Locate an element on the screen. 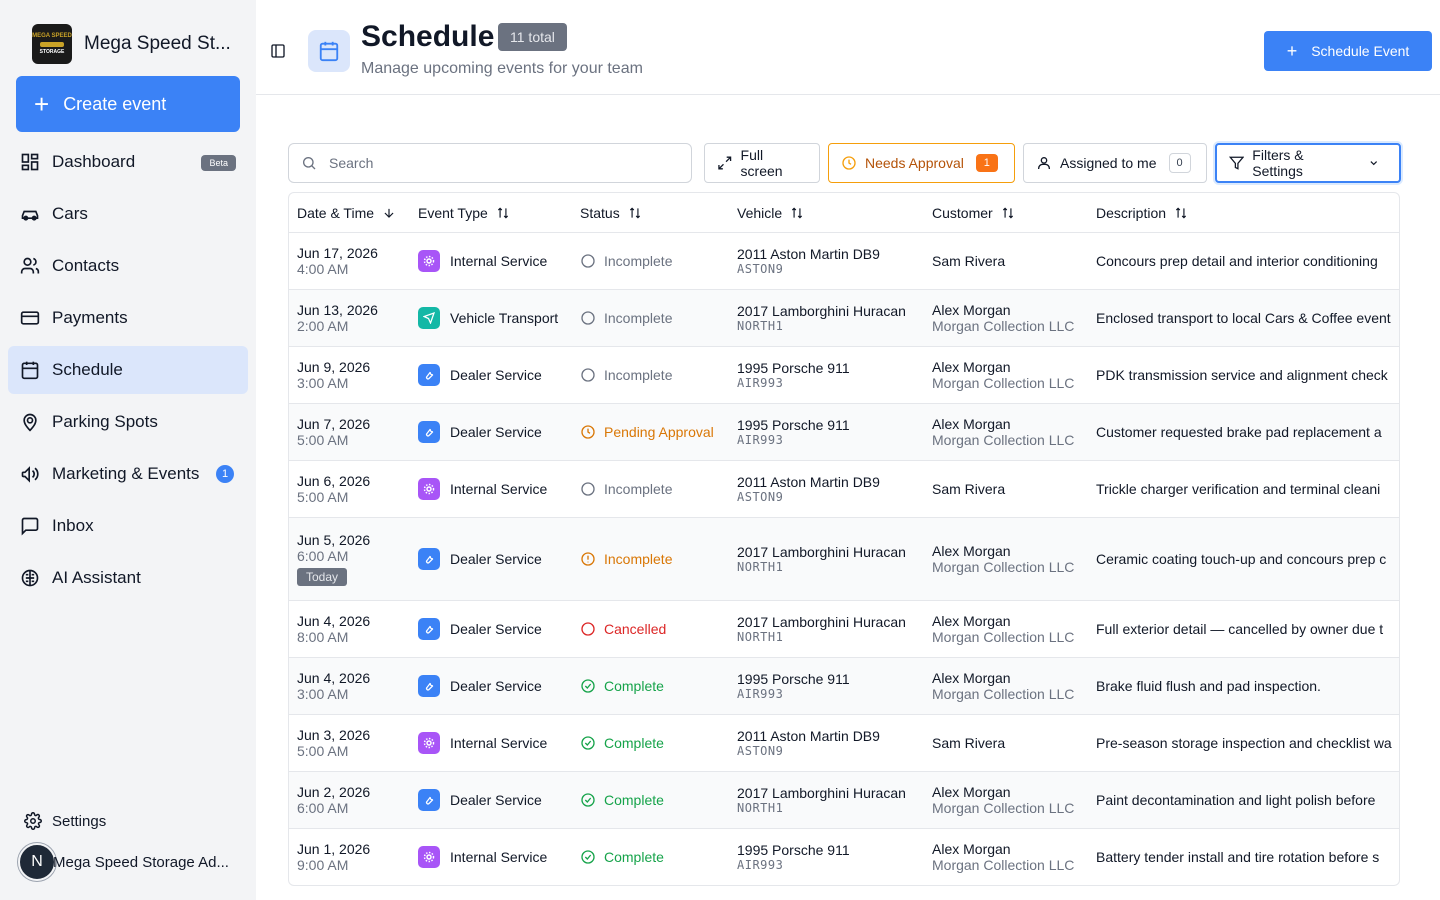 This screenshot has width=1440, height=900. sidebar-item-schedule: Schedule is located at coordinates (128, 370).